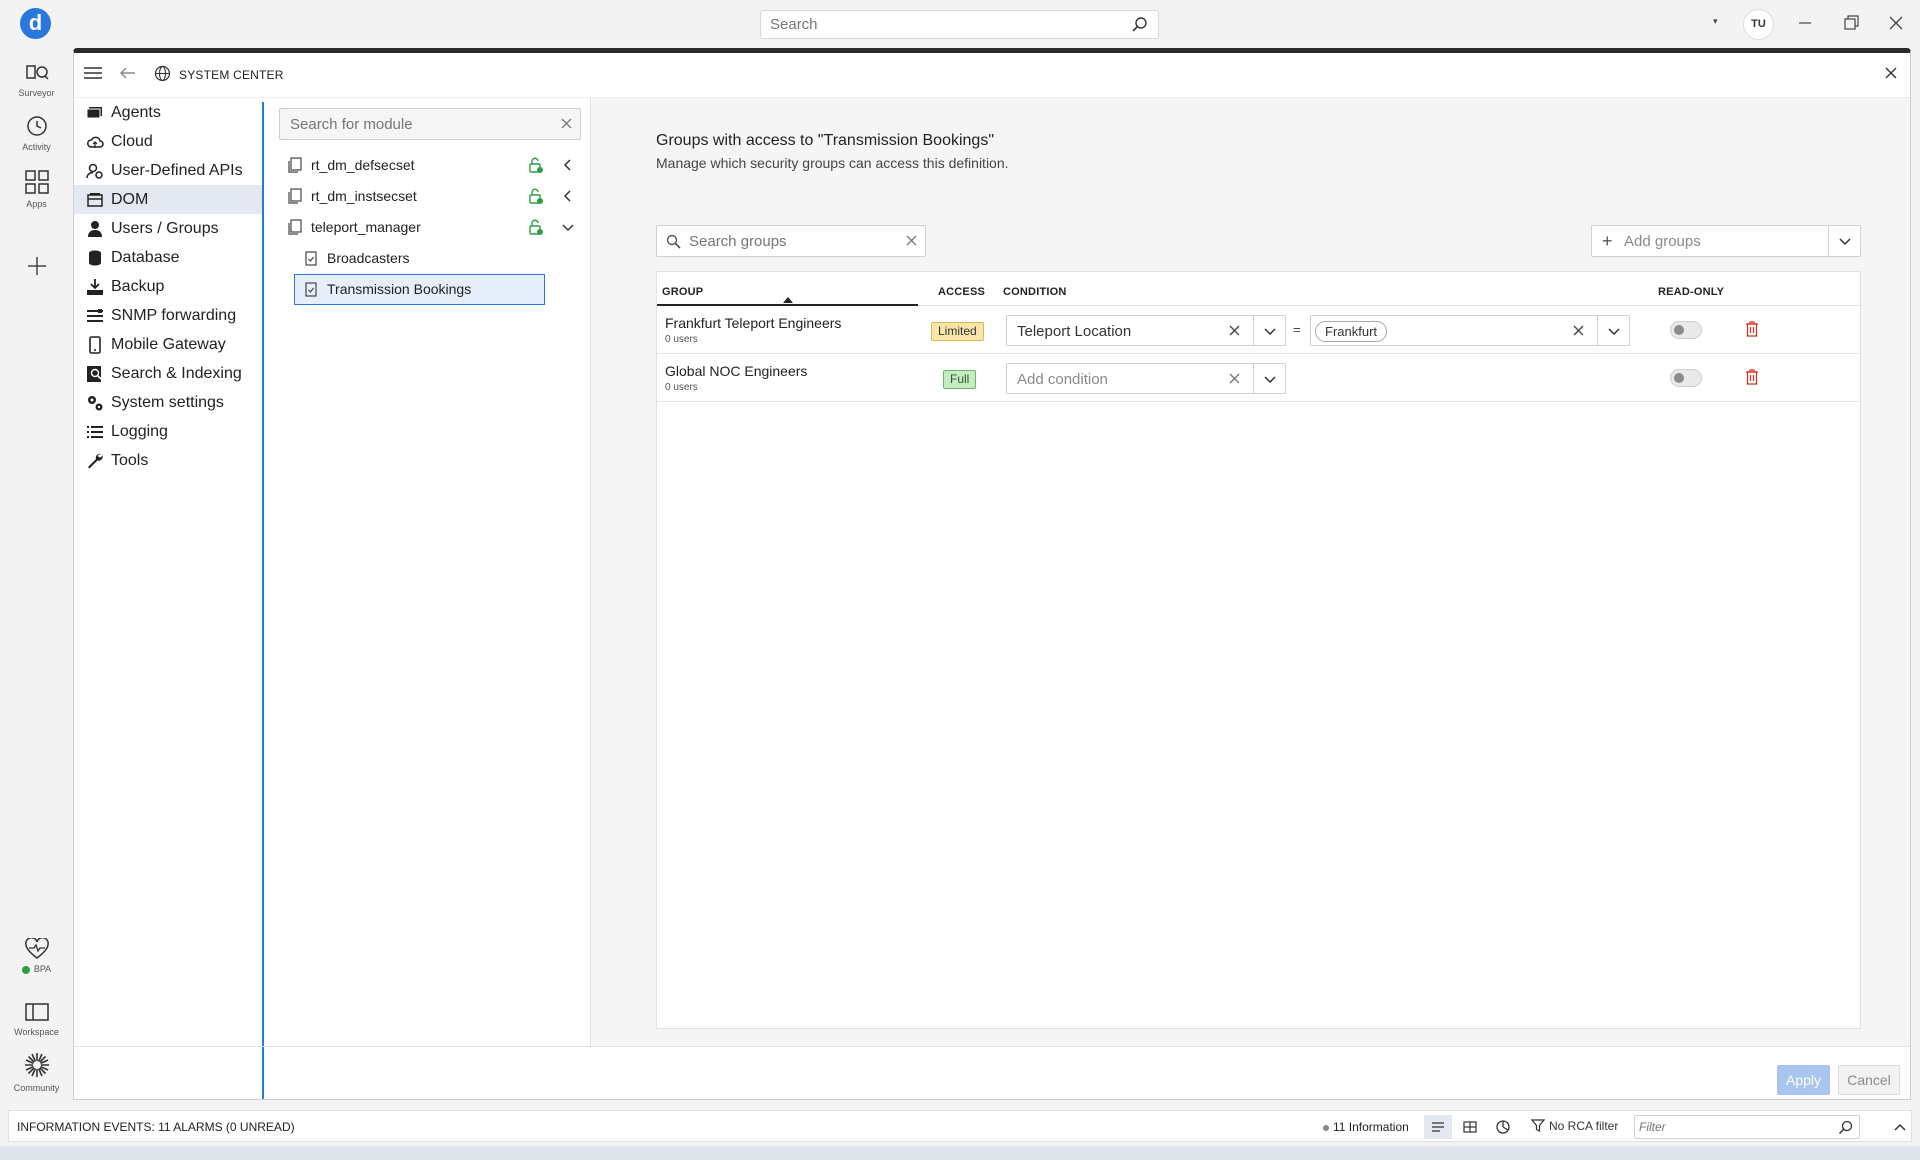  What do you see at coordinates (95, 315) in the screenshot?
I see `snmp-icon` at bounding box center [95, 315].